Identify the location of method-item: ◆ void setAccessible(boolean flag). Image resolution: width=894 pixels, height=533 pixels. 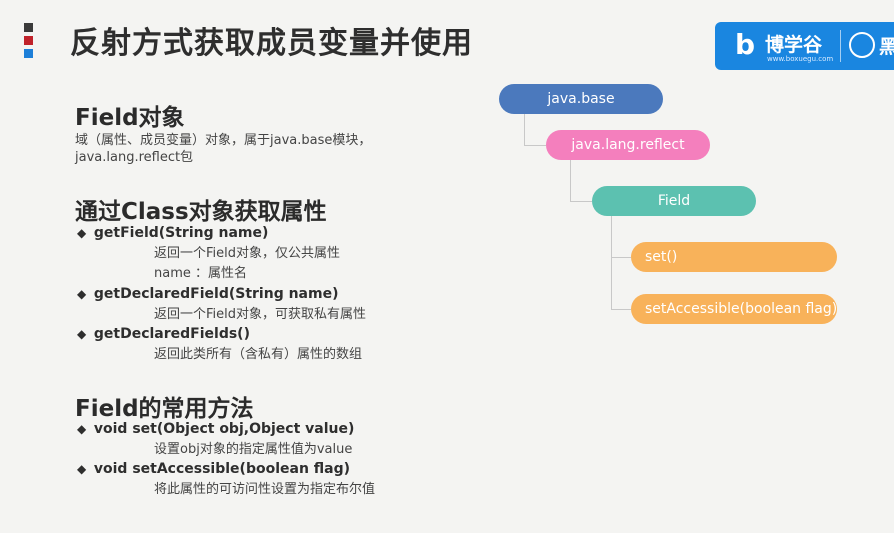
(213, 469).